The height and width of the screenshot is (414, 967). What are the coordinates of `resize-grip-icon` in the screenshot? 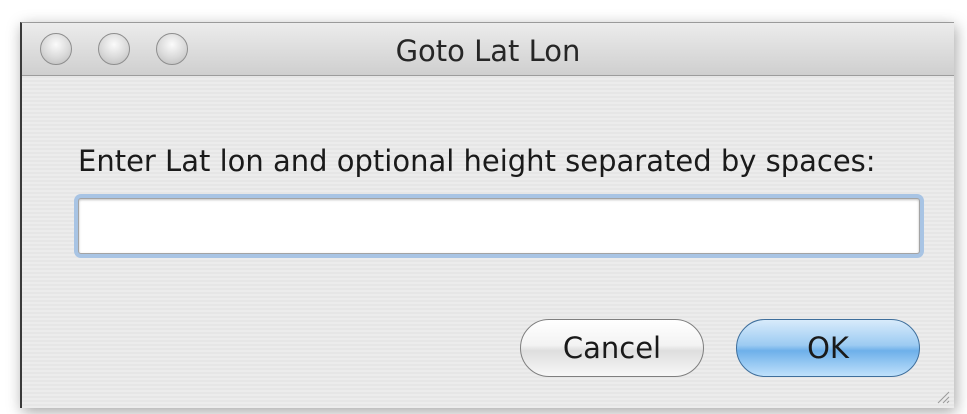 It's located at (942, 396).